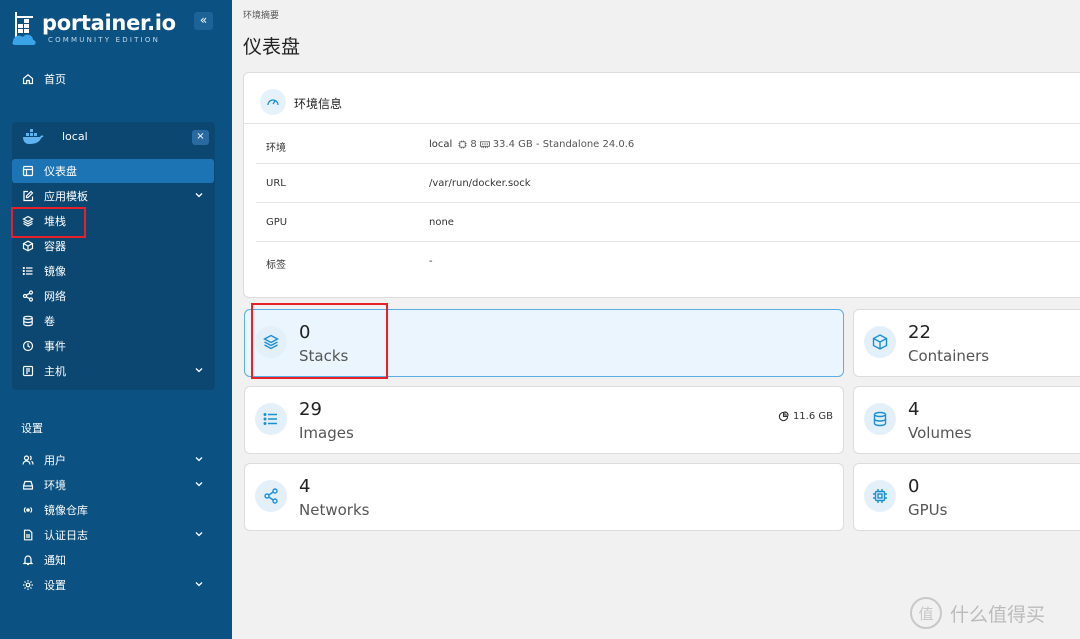  Describe the element at coordinates (113, 371) in the screenshot. I see `sidebar-item-host: 主机` at that location.